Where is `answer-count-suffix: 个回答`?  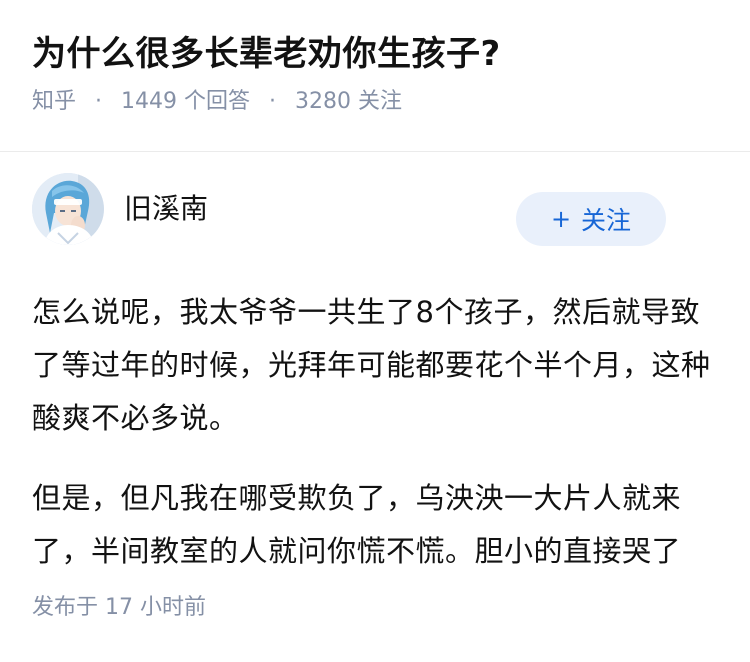 answer-count-suffix: 个回答 is located at coordinates (217, 101).